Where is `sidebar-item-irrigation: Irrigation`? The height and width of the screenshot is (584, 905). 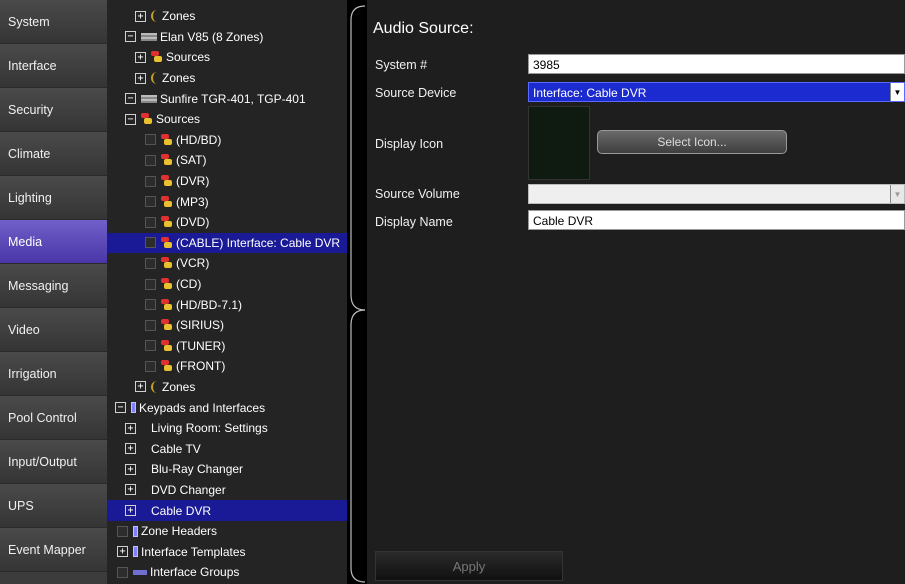
sidebar-item-irrigation: Irrigation is located at coordinates (53, 374).